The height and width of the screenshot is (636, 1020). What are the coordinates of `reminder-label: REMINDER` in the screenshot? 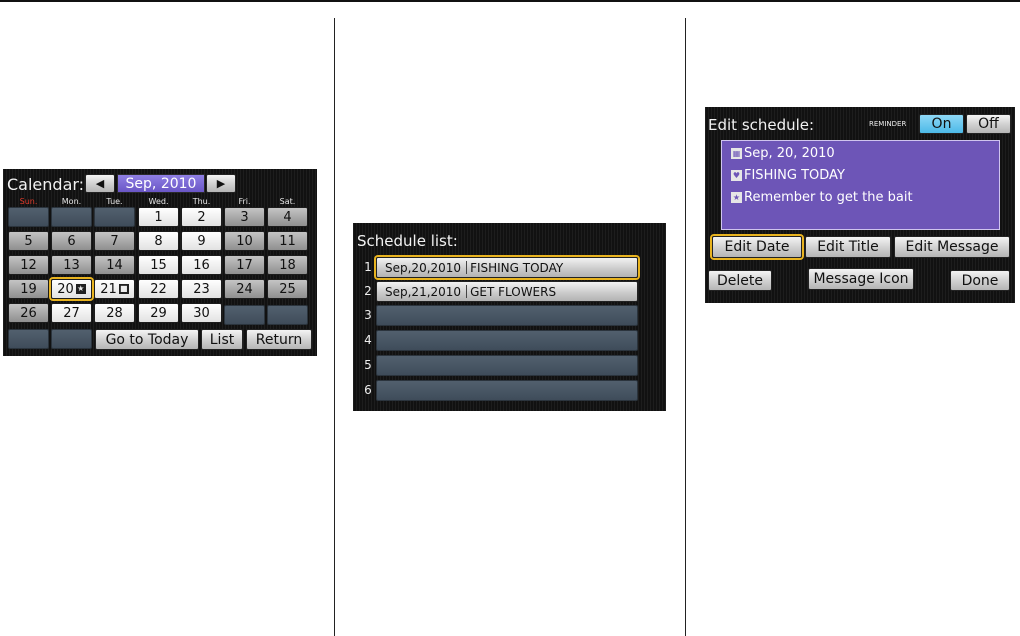 It's located at (888, 124).